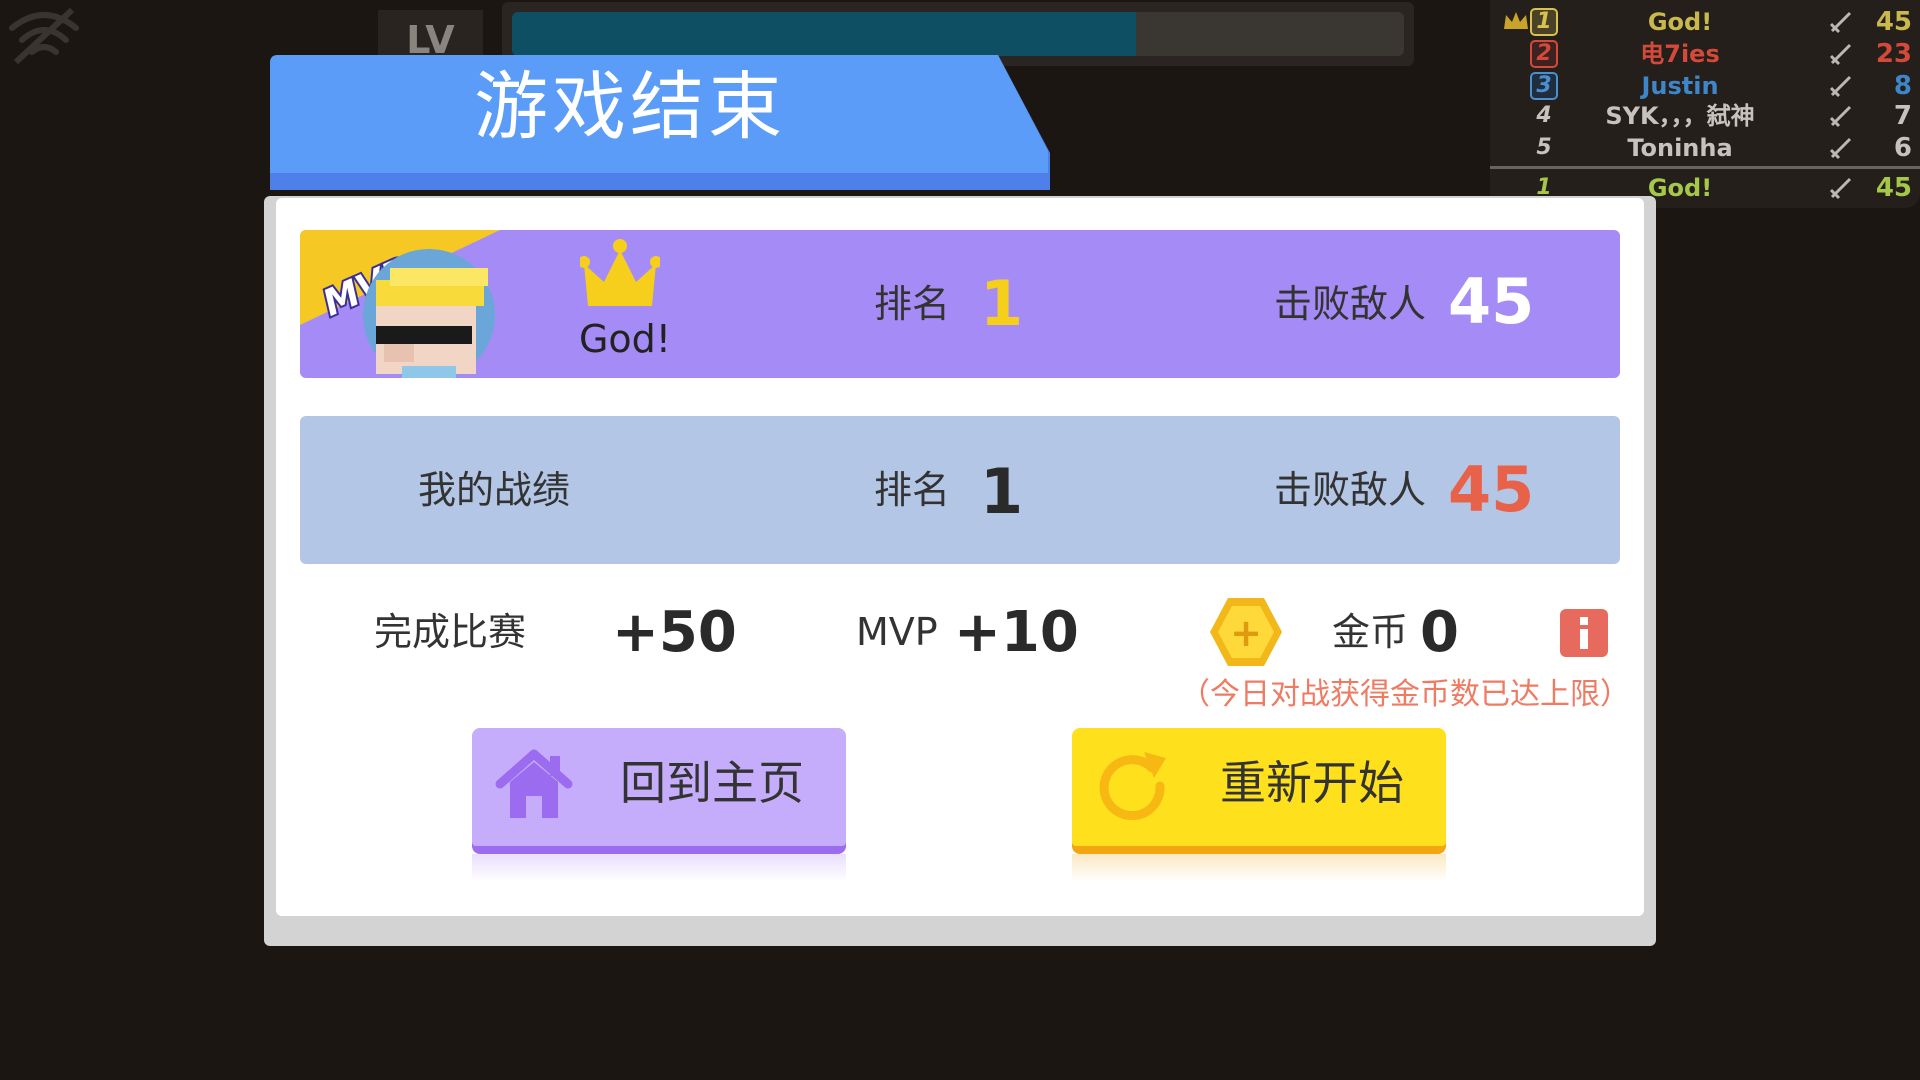 The image size is (1920, 1080). I want to click on home-button: 回到主页, so click(659, 805).